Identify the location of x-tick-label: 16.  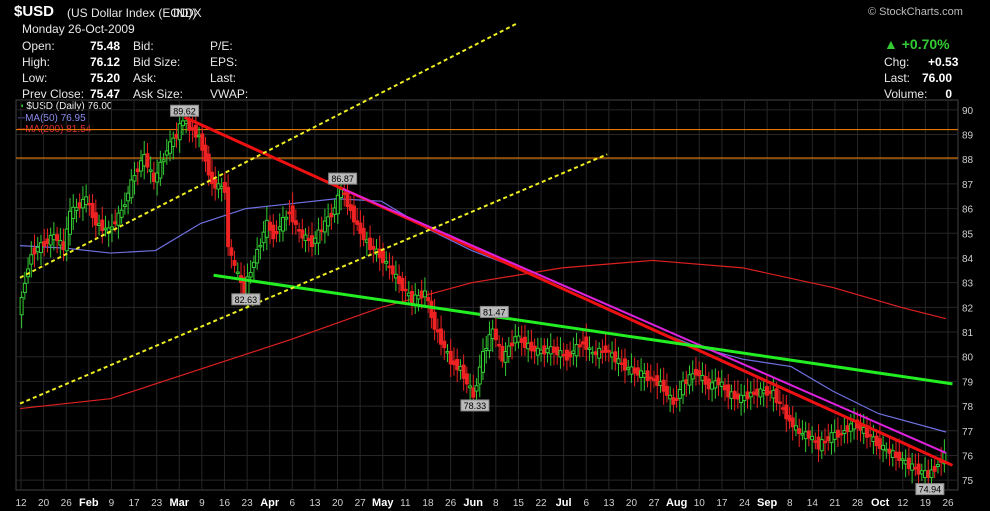
(225, 503).